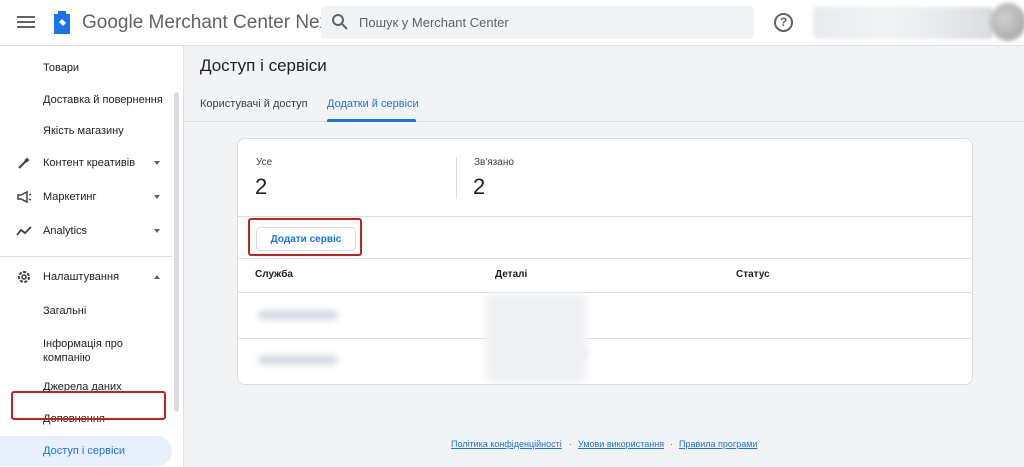 The width and height of the screenshot is (1024, 467). Describe the element at coordinates (24, 197) in the screenshot. I see `megaphone-icon` at that location.